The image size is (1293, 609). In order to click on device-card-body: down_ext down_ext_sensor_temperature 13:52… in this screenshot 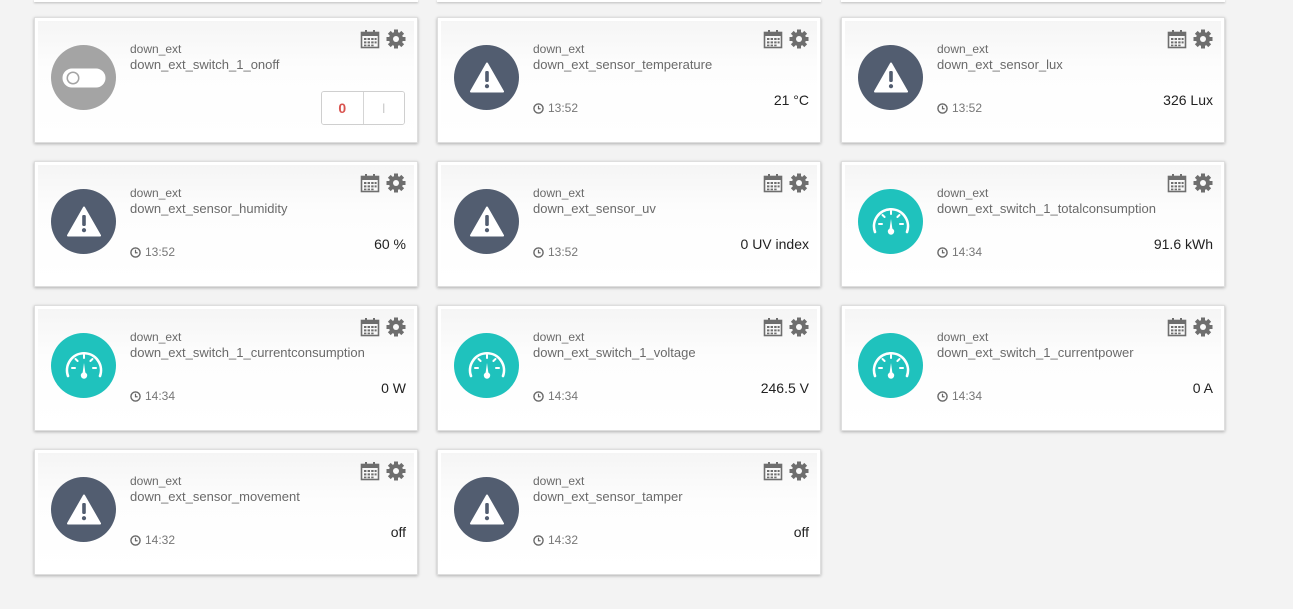, I will do `click(629, 80)`.